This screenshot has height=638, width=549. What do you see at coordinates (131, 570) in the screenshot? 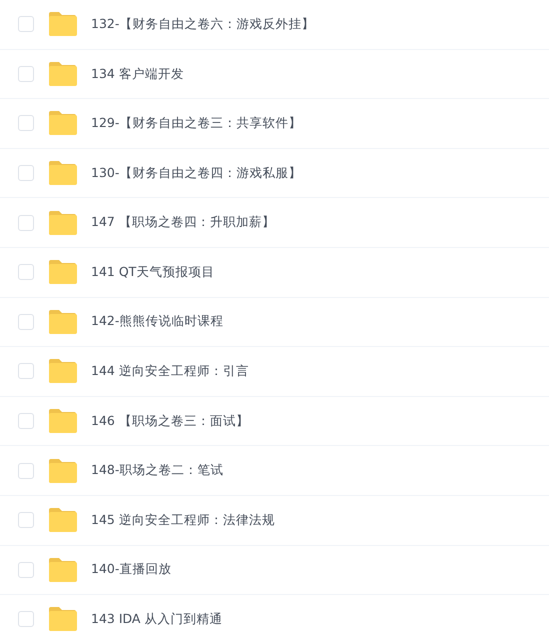
I see `folder-name: 140-直播回放` at bounding box center [131, 570].